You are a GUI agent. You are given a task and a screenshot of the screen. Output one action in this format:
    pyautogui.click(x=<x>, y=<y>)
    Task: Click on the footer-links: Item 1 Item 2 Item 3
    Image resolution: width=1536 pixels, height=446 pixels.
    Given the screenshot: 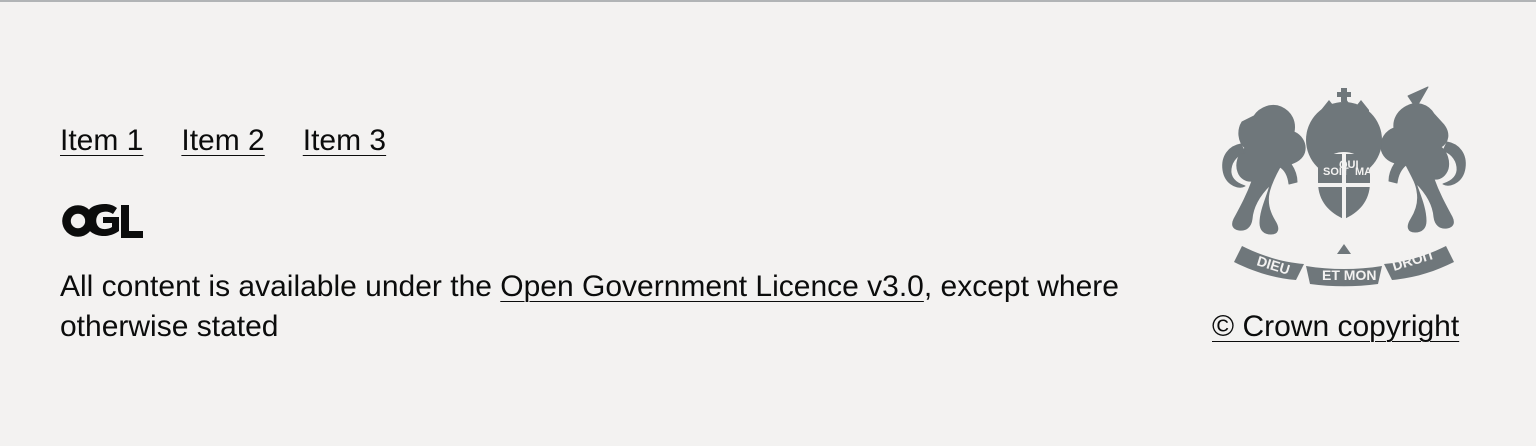 What is the action you would take?
    pyautogui.click(x=223, y=141)
    